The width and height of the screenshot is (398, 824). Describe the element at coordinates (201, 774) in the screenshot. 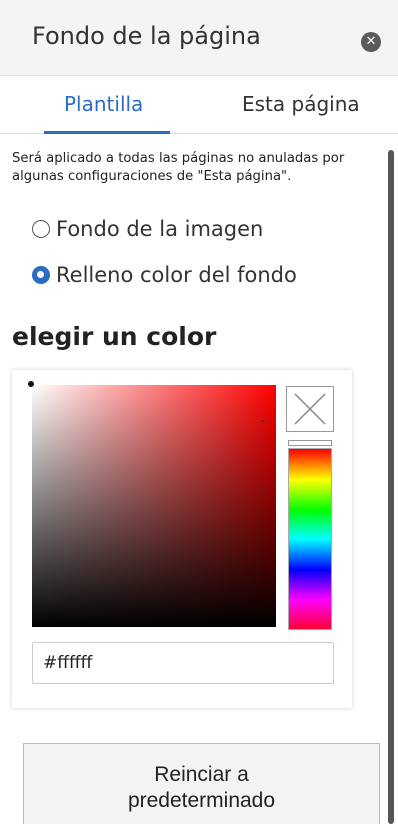

I see `reset-button-line1: Reinciar a` at that location.